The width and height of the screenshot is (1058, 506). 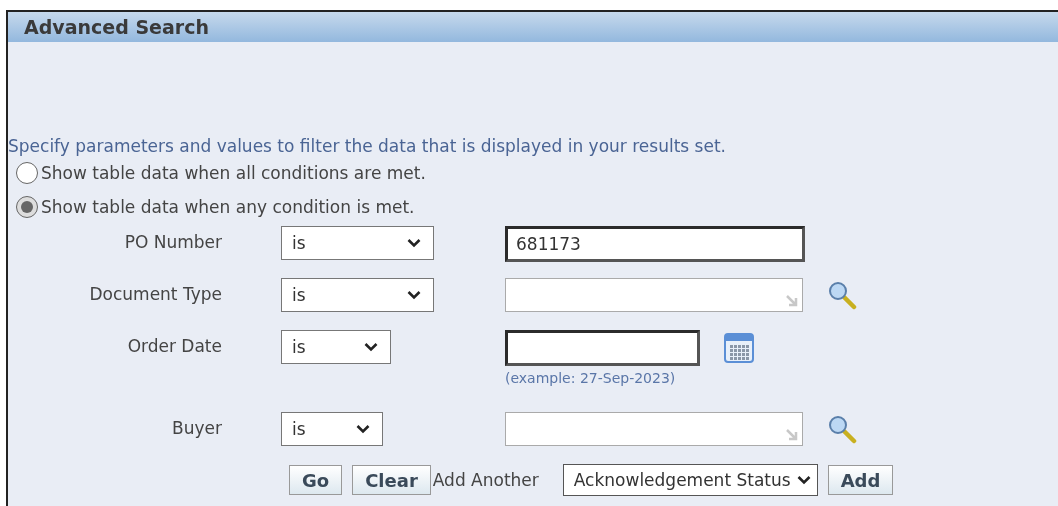 What do you see at coordinates (316, 480) in the screenshot?
I see `go-button: Go` at bounding box center [316, 480].